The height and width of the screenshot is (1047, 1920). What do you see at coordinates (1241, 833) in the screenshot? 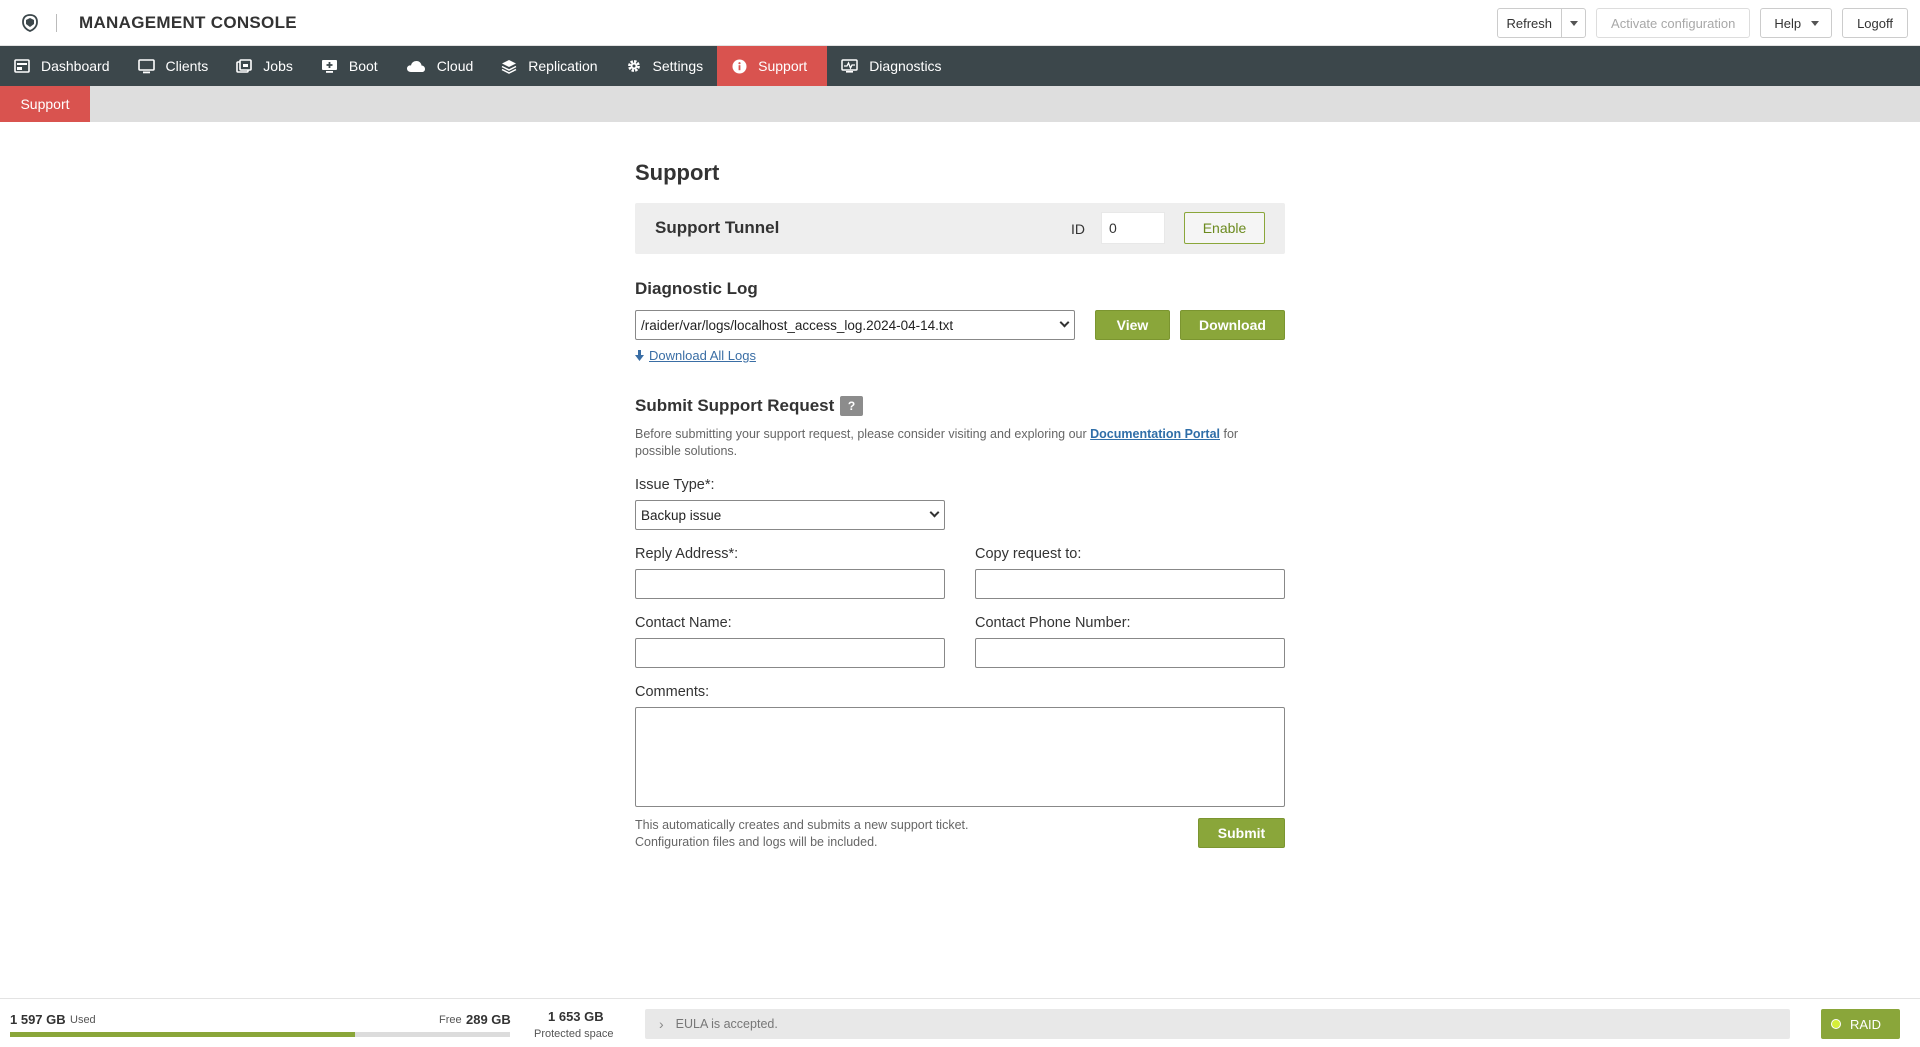
I see `submit-button: Submit` at bounding box center [1241, 833].